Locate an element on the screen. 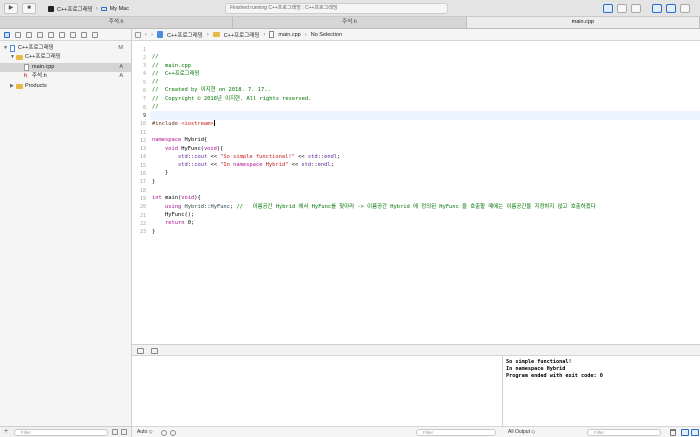 This screenshot has height=437, width=700. breadcrumb-file: main.cpp is located at coordinates (289, 35).